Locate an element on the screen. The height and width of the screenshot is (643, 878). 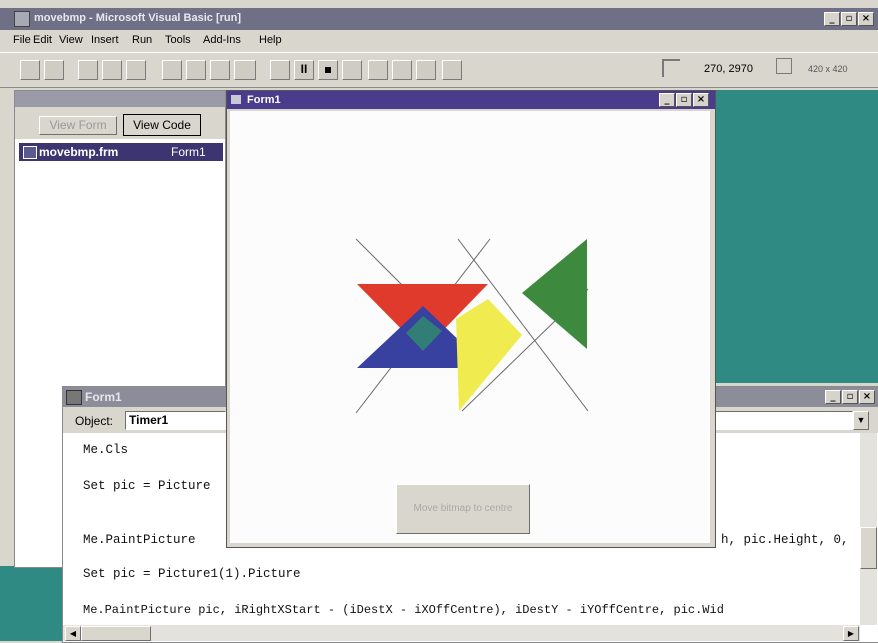
code-window-icon is located at coordinates (74, 397).